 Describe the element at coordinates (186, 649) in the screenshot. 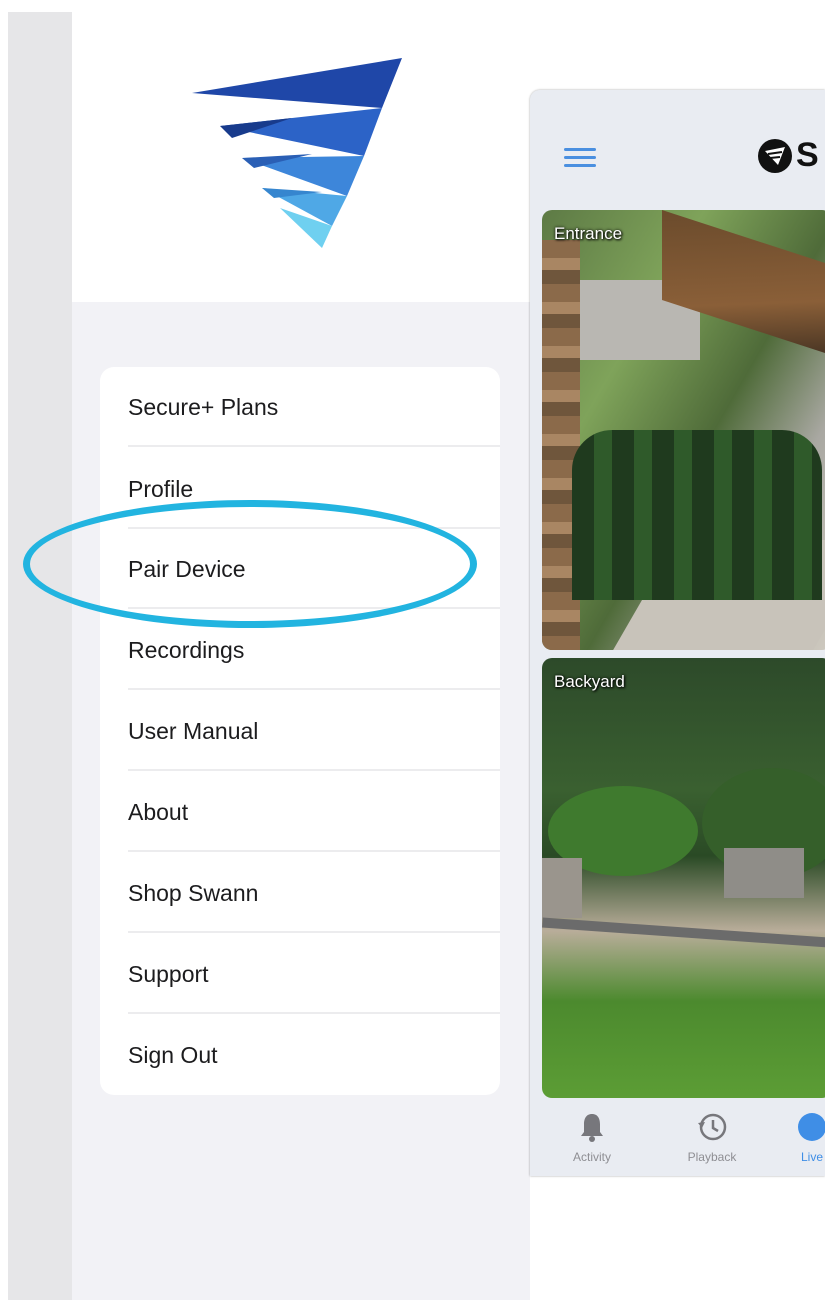

I see `menu-item-label: Recordings` at that location.